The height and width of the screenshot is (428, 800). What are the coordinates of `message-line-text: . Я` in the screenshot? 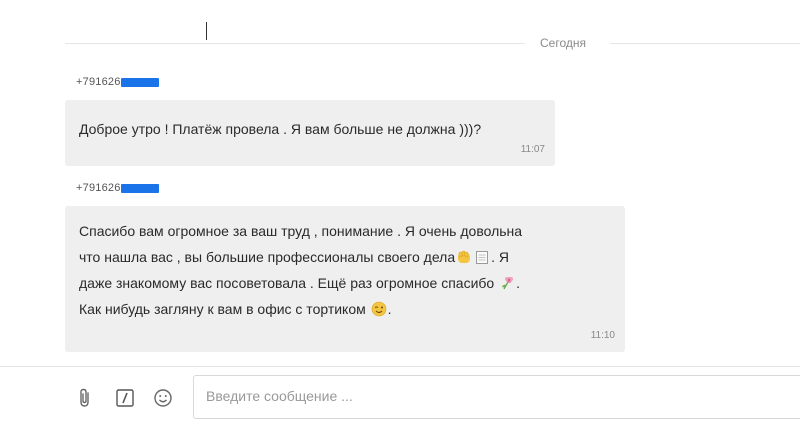 It's located at (500, 257).